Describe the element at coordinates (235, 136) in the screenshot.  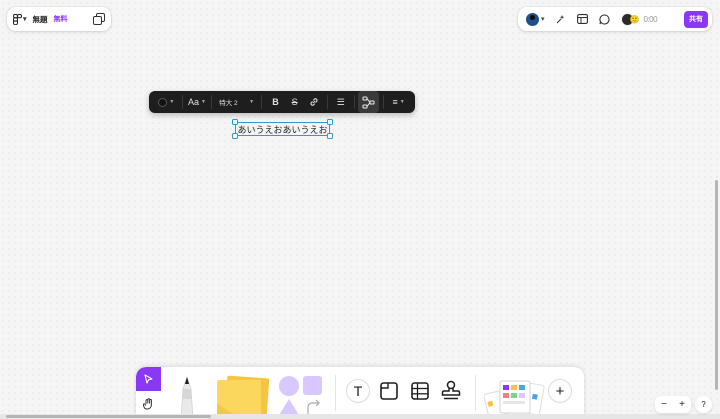
I see `resize-handle-bottom-left` at that location.